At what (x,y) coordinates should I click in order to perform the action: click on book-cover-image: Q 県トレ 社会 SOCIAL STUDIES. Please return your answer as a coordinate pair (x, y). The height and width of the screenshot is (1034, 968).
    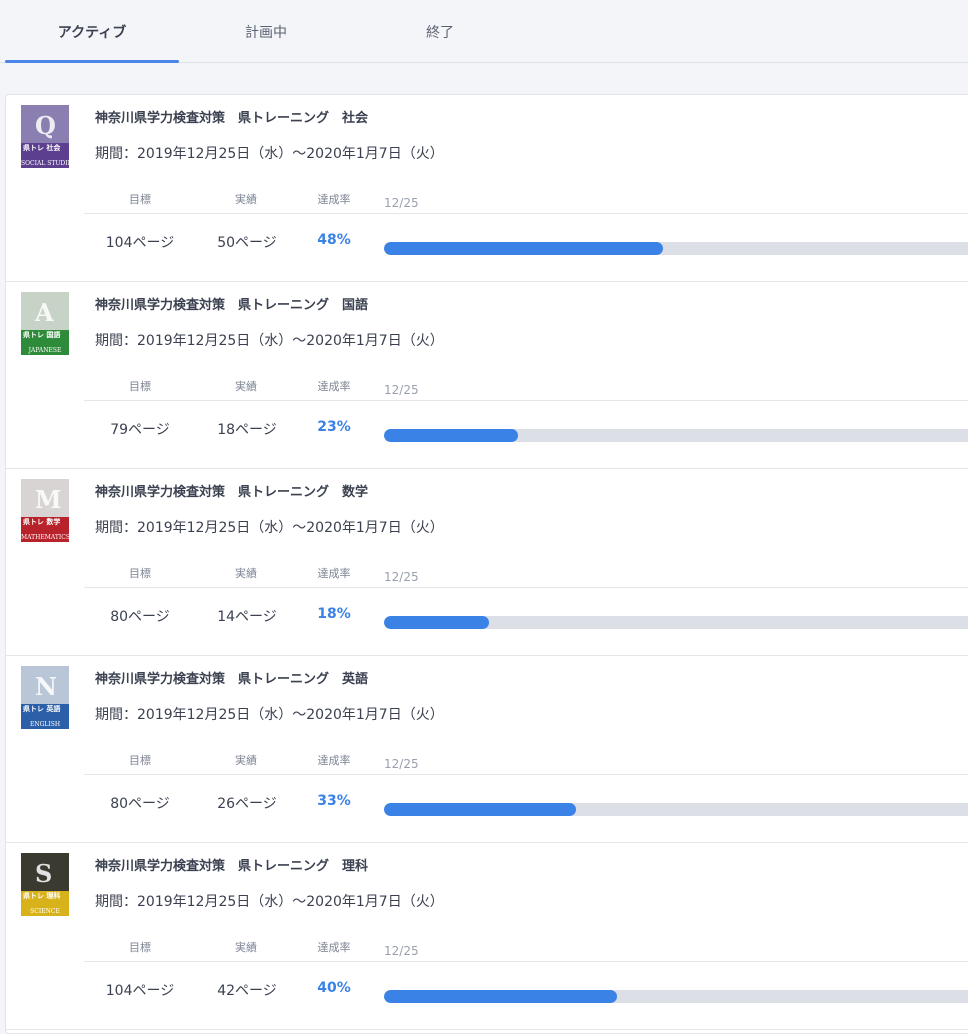
    Looking at the image, I should click on (45, 136).